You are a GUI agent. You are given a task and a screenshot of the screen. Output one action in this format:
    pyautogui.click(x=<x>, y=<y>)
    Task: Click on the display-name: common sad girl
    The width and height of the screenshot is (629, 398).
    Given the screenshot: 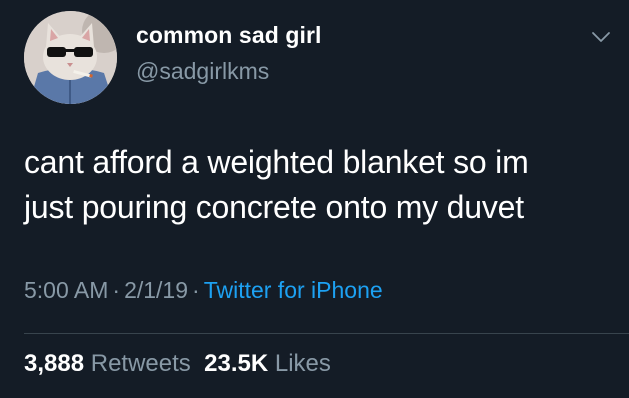 What is the action you would take?
    pyautogui.click(x=229, y=35)
    